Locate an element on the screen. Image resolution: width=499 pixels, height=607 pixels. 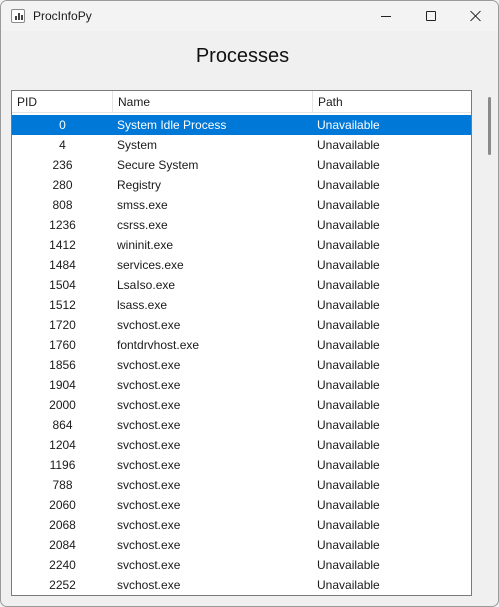
cell-pid: 2000 is located at coordinates (62, 405).